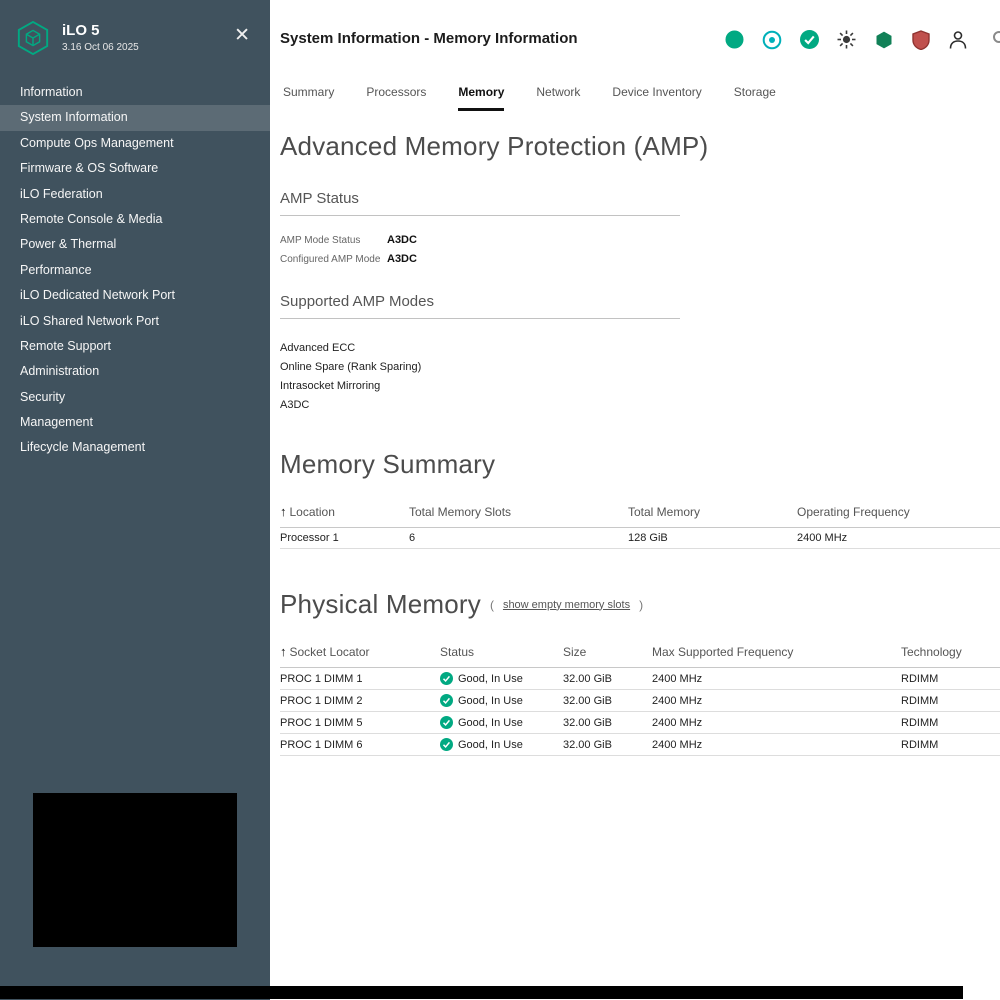 The height and width of the screenshot is (1000, 1000). I want to click on amp-mode-status-field: AMP Mode Status A3DC, so click(640, 240).